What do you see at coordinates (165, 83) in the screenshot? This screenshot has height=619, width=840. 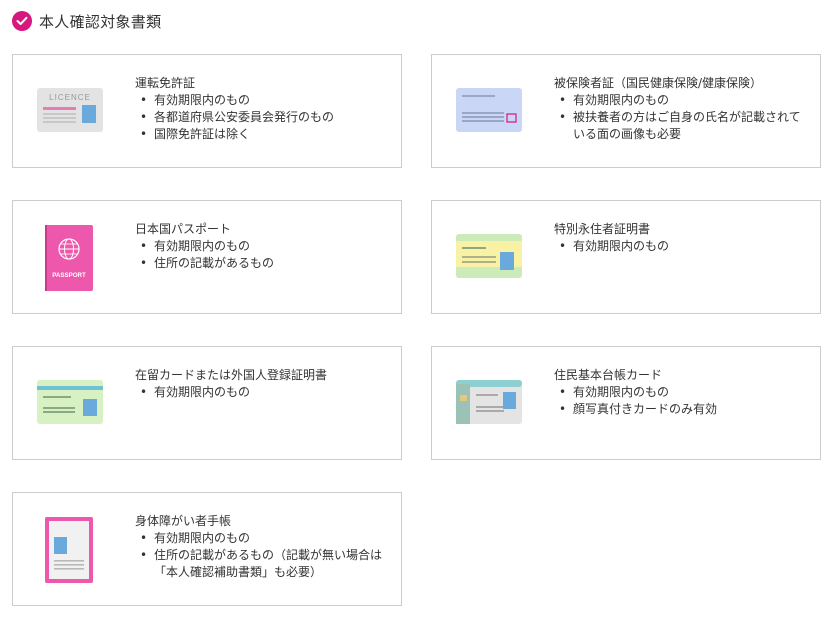 I see `card-title: 運転免許証` at bounding box center [165, 83].